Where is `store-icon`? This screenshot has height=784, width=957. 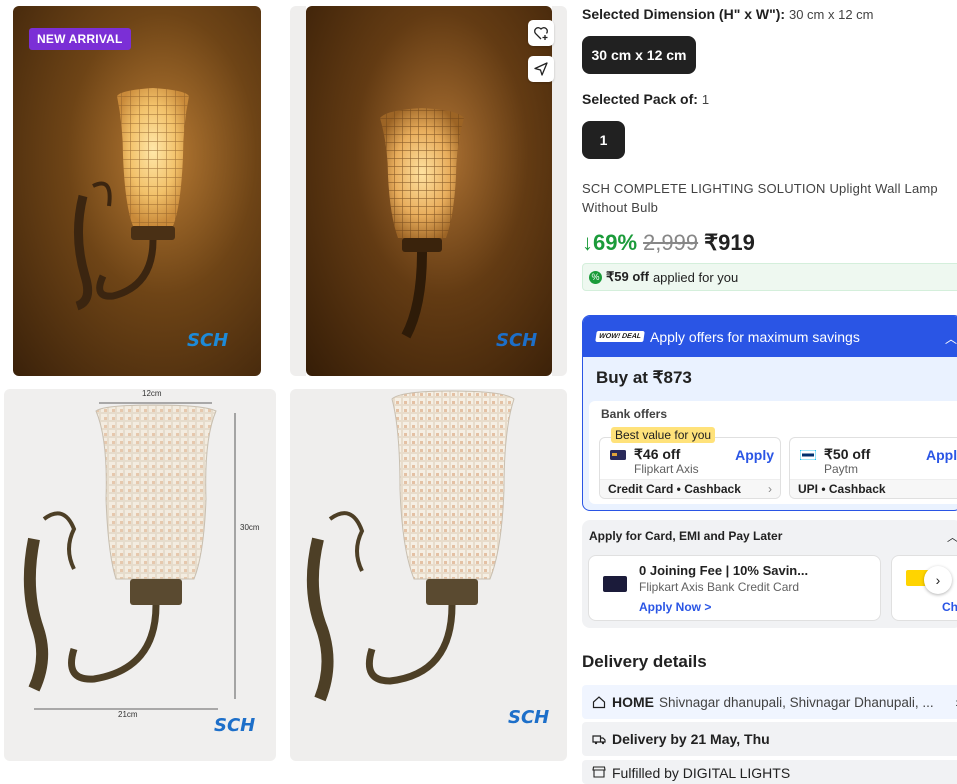
store-icon is located at coordinates (599, 772).